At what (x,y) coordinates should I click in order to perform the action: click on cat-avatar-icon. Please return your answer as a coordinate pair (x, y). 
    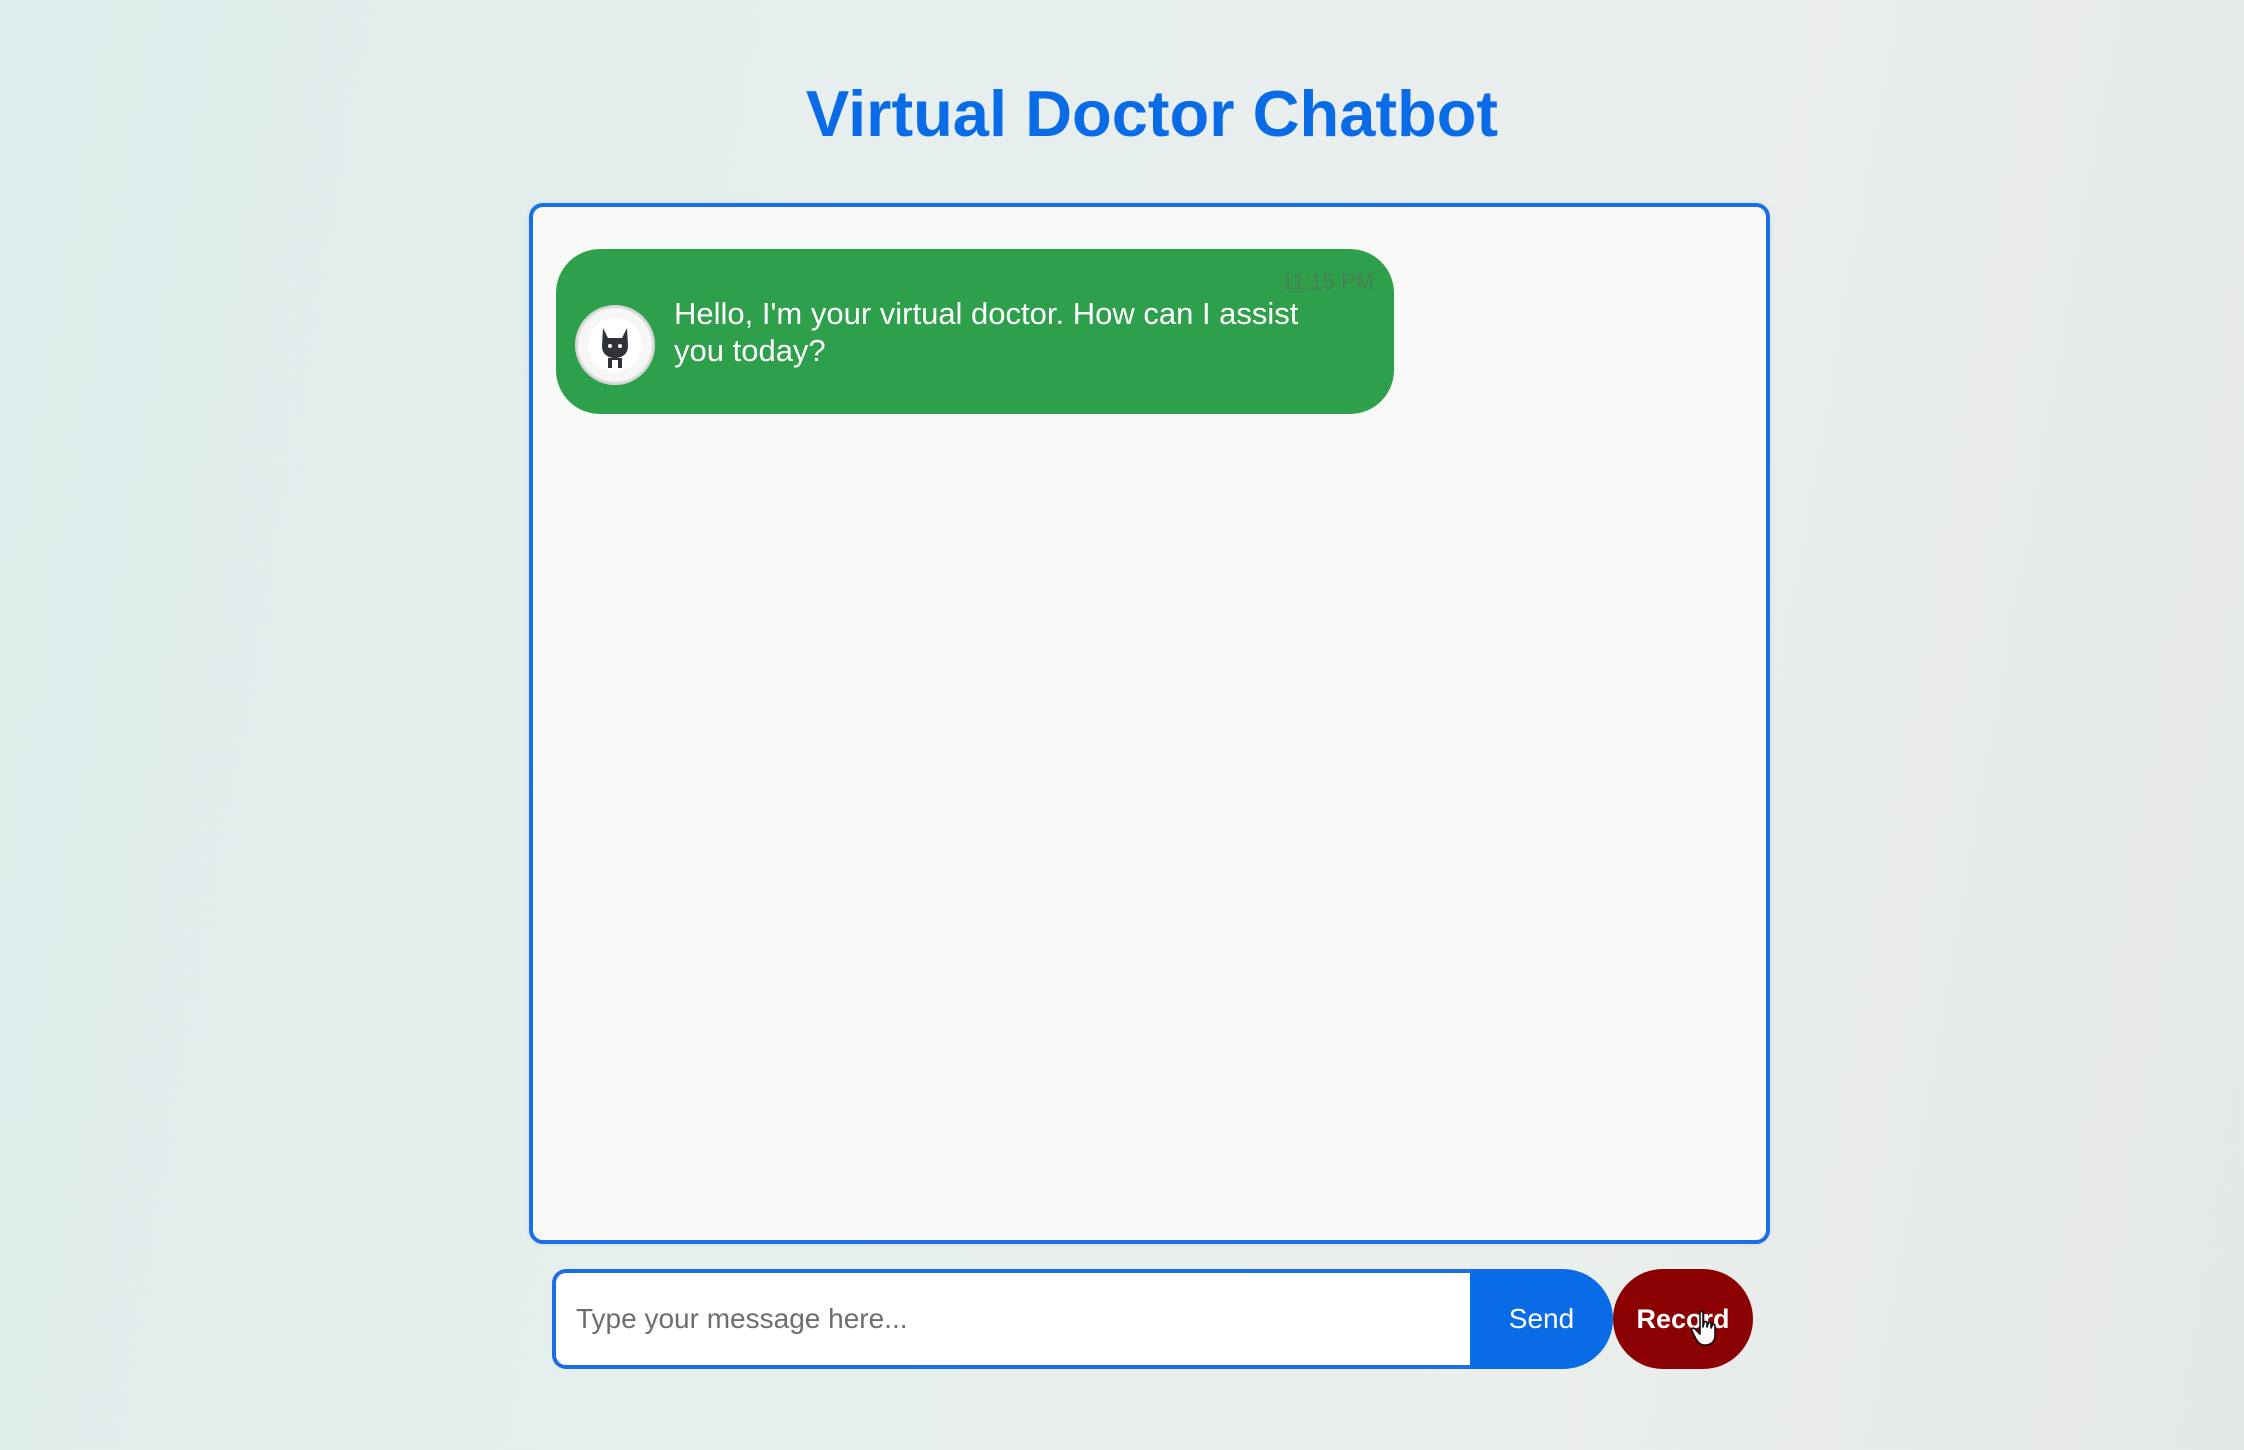
    Looking at the image, I should click on (615, 345).